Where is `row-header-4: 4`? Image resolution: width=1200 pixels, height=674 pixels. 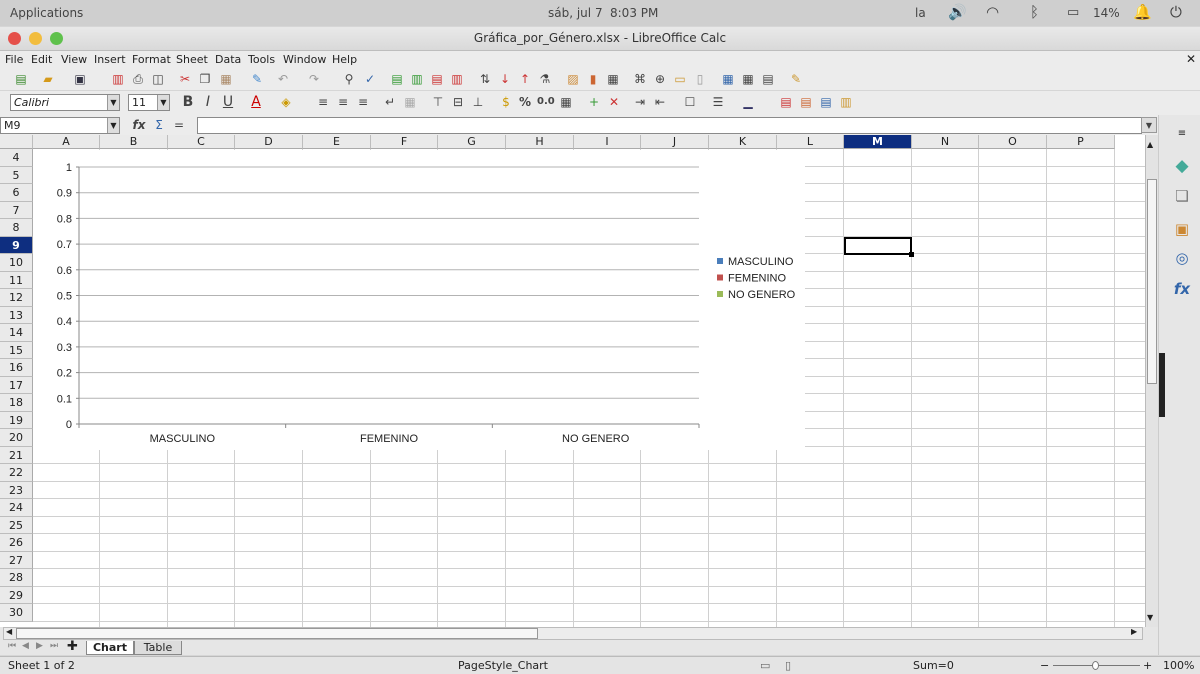
row-header-4: 4 is located at coordinates (16, 158).